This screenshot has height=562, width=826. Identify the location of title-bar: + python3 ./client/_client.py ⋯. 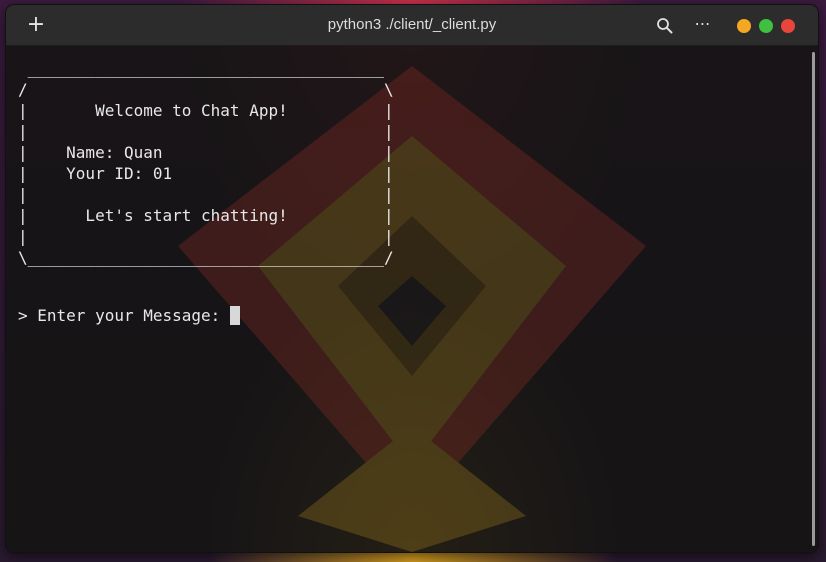
(412, 25).